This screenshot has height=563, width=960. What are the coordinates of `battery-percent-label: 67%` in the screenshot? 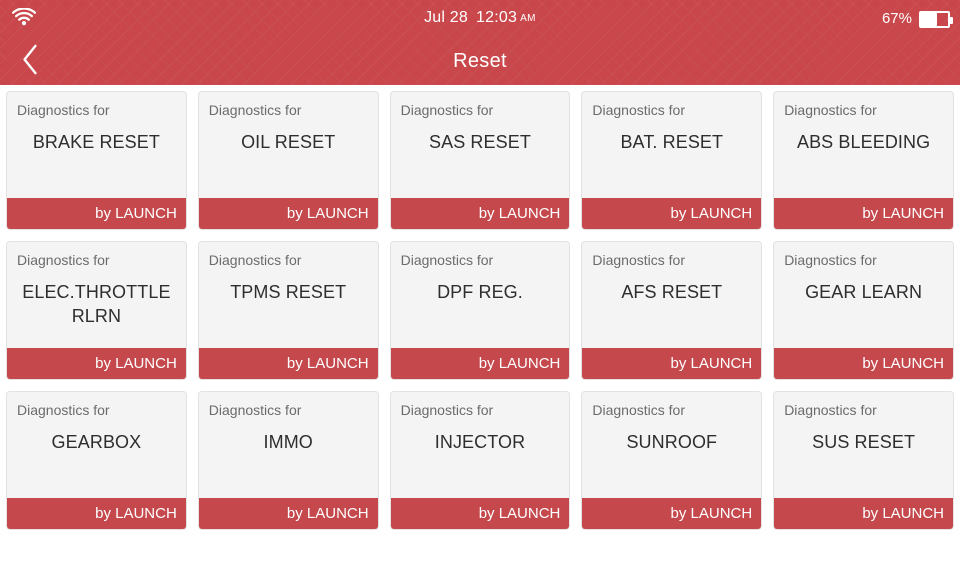 It's located at (896, 18).